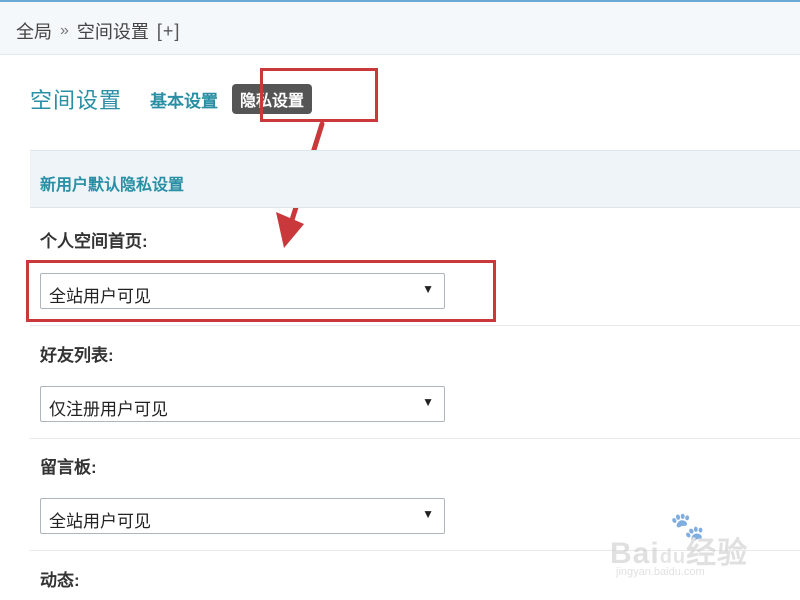 The image size is (800, 600). What do you see at coordinates (242, 516) in the screenshot?
I see `guestbook-privacy-select: 全站用户可见 ▼` at bounding box center [242, 516].